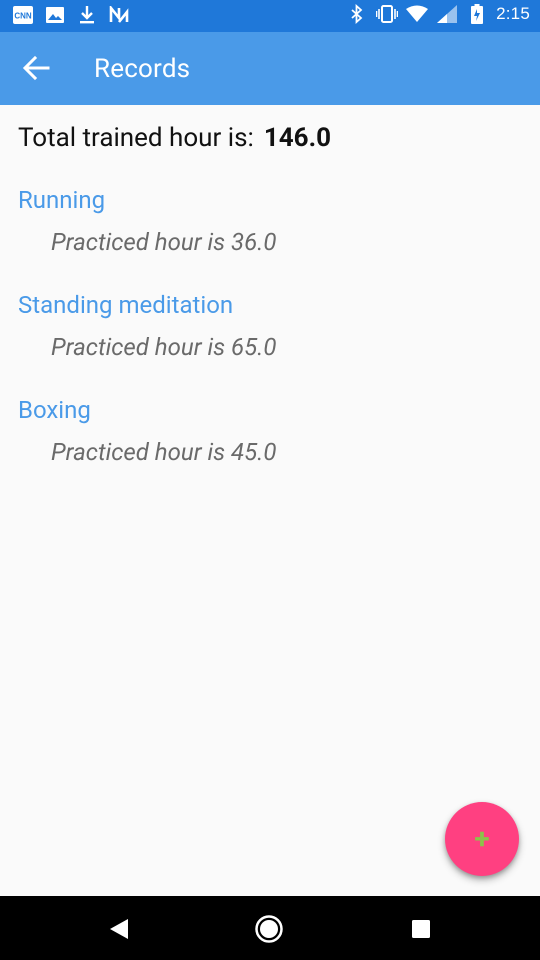 The width and height of the screenshot is (540, 960). What do you see at coordinates (142, 69) in the screenshot?
I see `page-title: Records` at bounding box center [142, 69].